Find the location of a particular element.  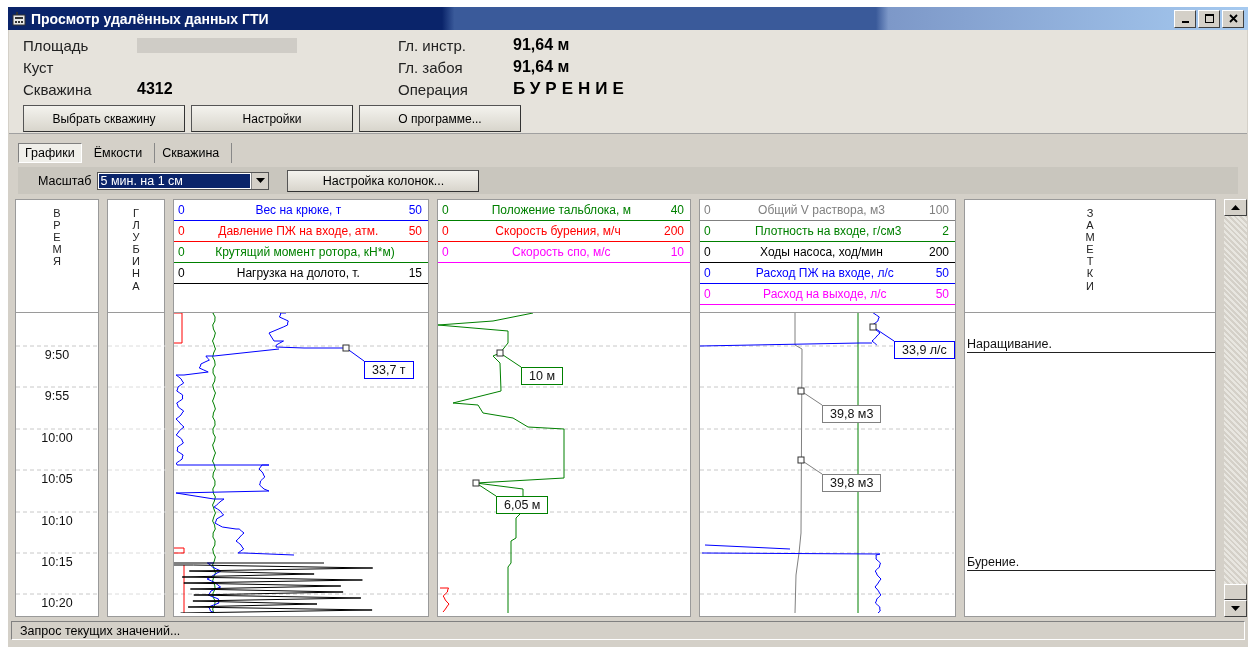

tab: Ёмкости is located at coordinates (121, 153).